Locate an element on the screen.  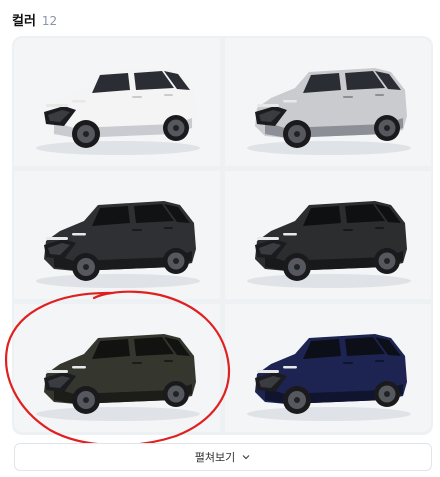
color-option-dark-gray is located at coordinates (117, 235).